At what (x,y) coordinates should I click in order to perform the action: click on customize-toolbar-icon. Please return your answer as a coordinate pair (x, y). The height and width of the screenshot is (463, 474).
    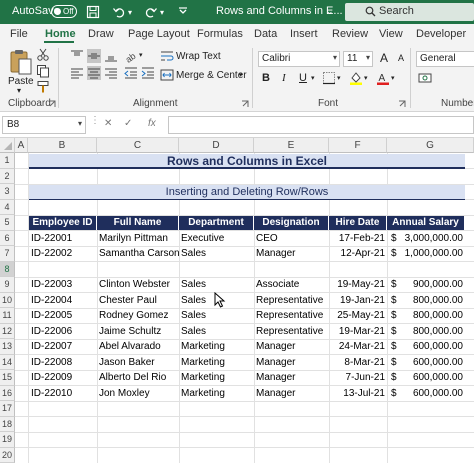
    Looking at the image, I should click on (183, 12).